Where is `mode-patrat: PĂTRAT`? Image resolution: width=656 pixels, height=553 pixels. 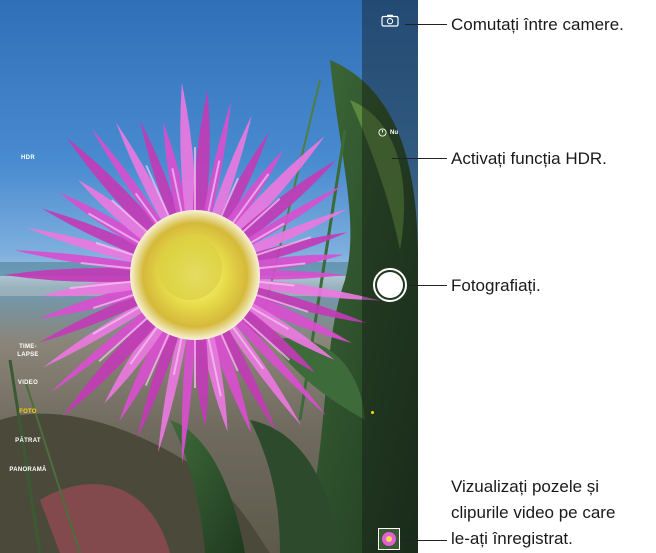
mode-patrat: PĂTRAT is located at coordinates (28, 441).